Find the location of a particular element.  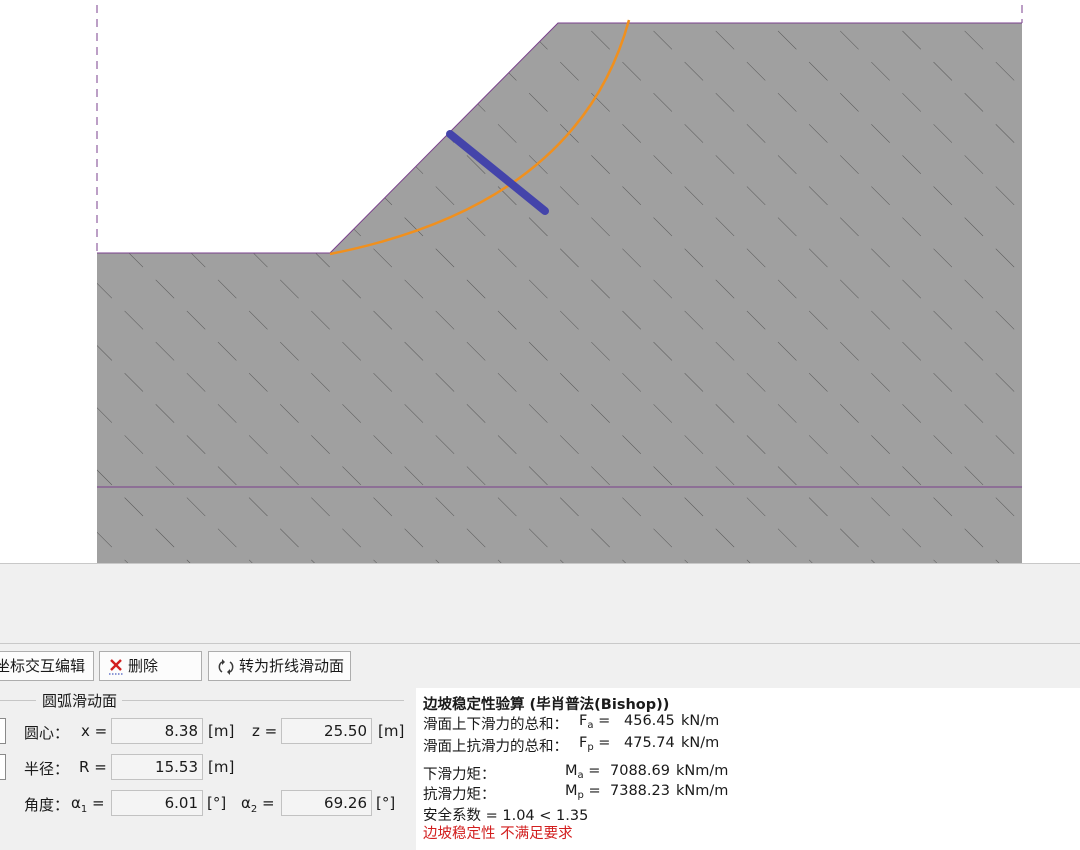

fa-symbol: Fa = is located at coordinates (595, 722).